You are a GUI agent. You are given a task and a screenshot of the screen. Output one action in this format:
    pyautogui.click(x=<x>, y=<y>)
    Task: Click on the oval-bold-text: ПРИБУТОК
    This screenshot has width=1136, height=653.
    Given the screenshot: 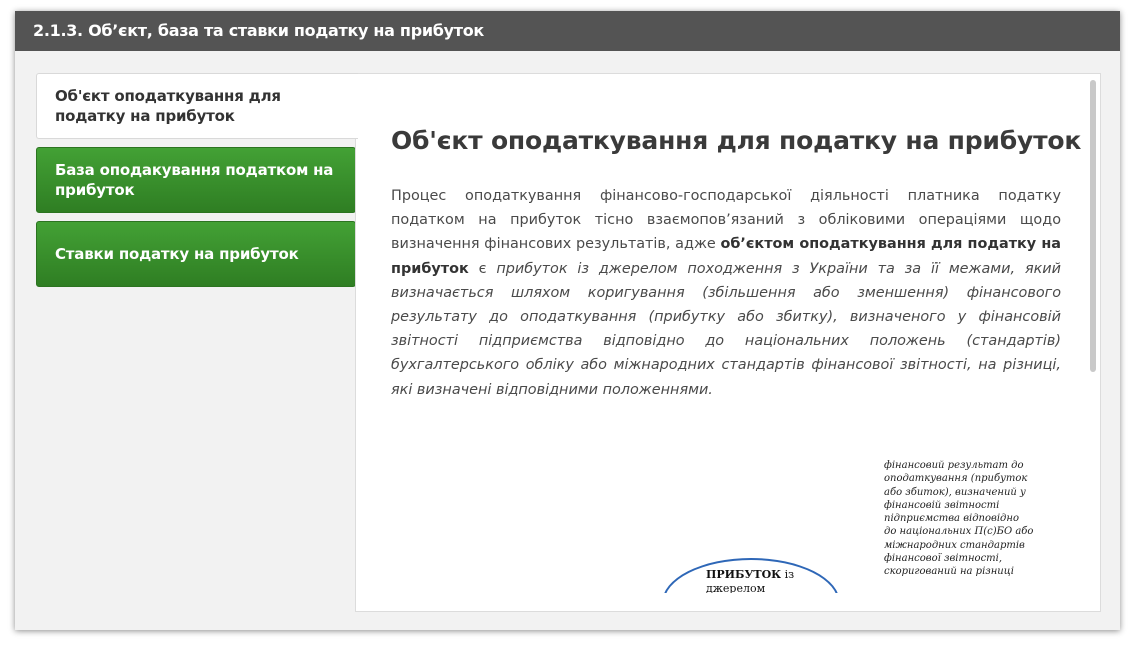 What is the action you would take?
    pyautogui.click(x=744, y=574)
    